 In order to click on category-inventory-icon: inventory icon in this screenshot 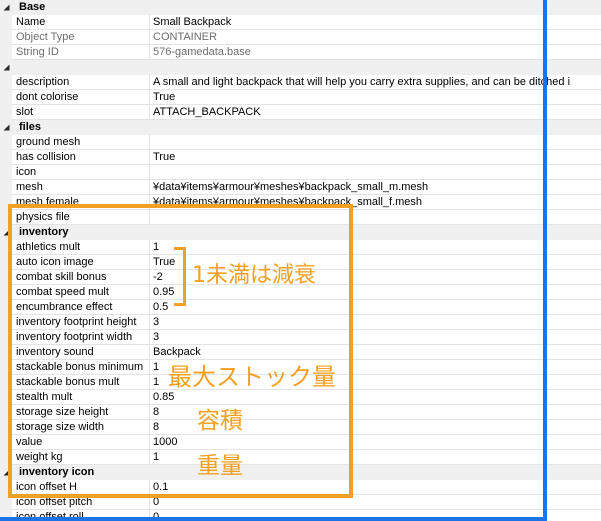, I will do `click(300, 472)`.